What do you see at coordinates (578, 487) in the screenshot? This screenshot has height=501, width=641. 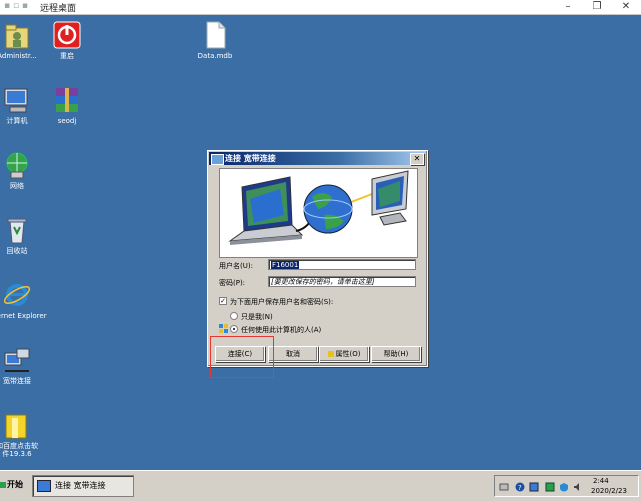 I see `speaker-tray-icon` at bounding box center [578, 487].